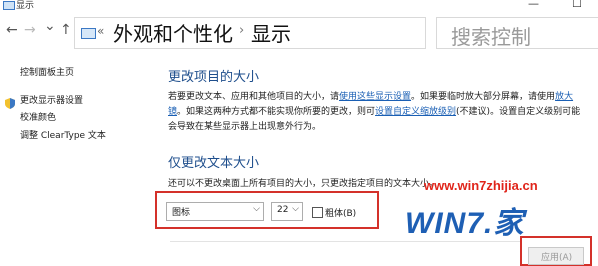  What do you see at coordinates (30, 30) in the screenshot?
I see `forward-arrow-icon: →` at bounding box center [30, 30].